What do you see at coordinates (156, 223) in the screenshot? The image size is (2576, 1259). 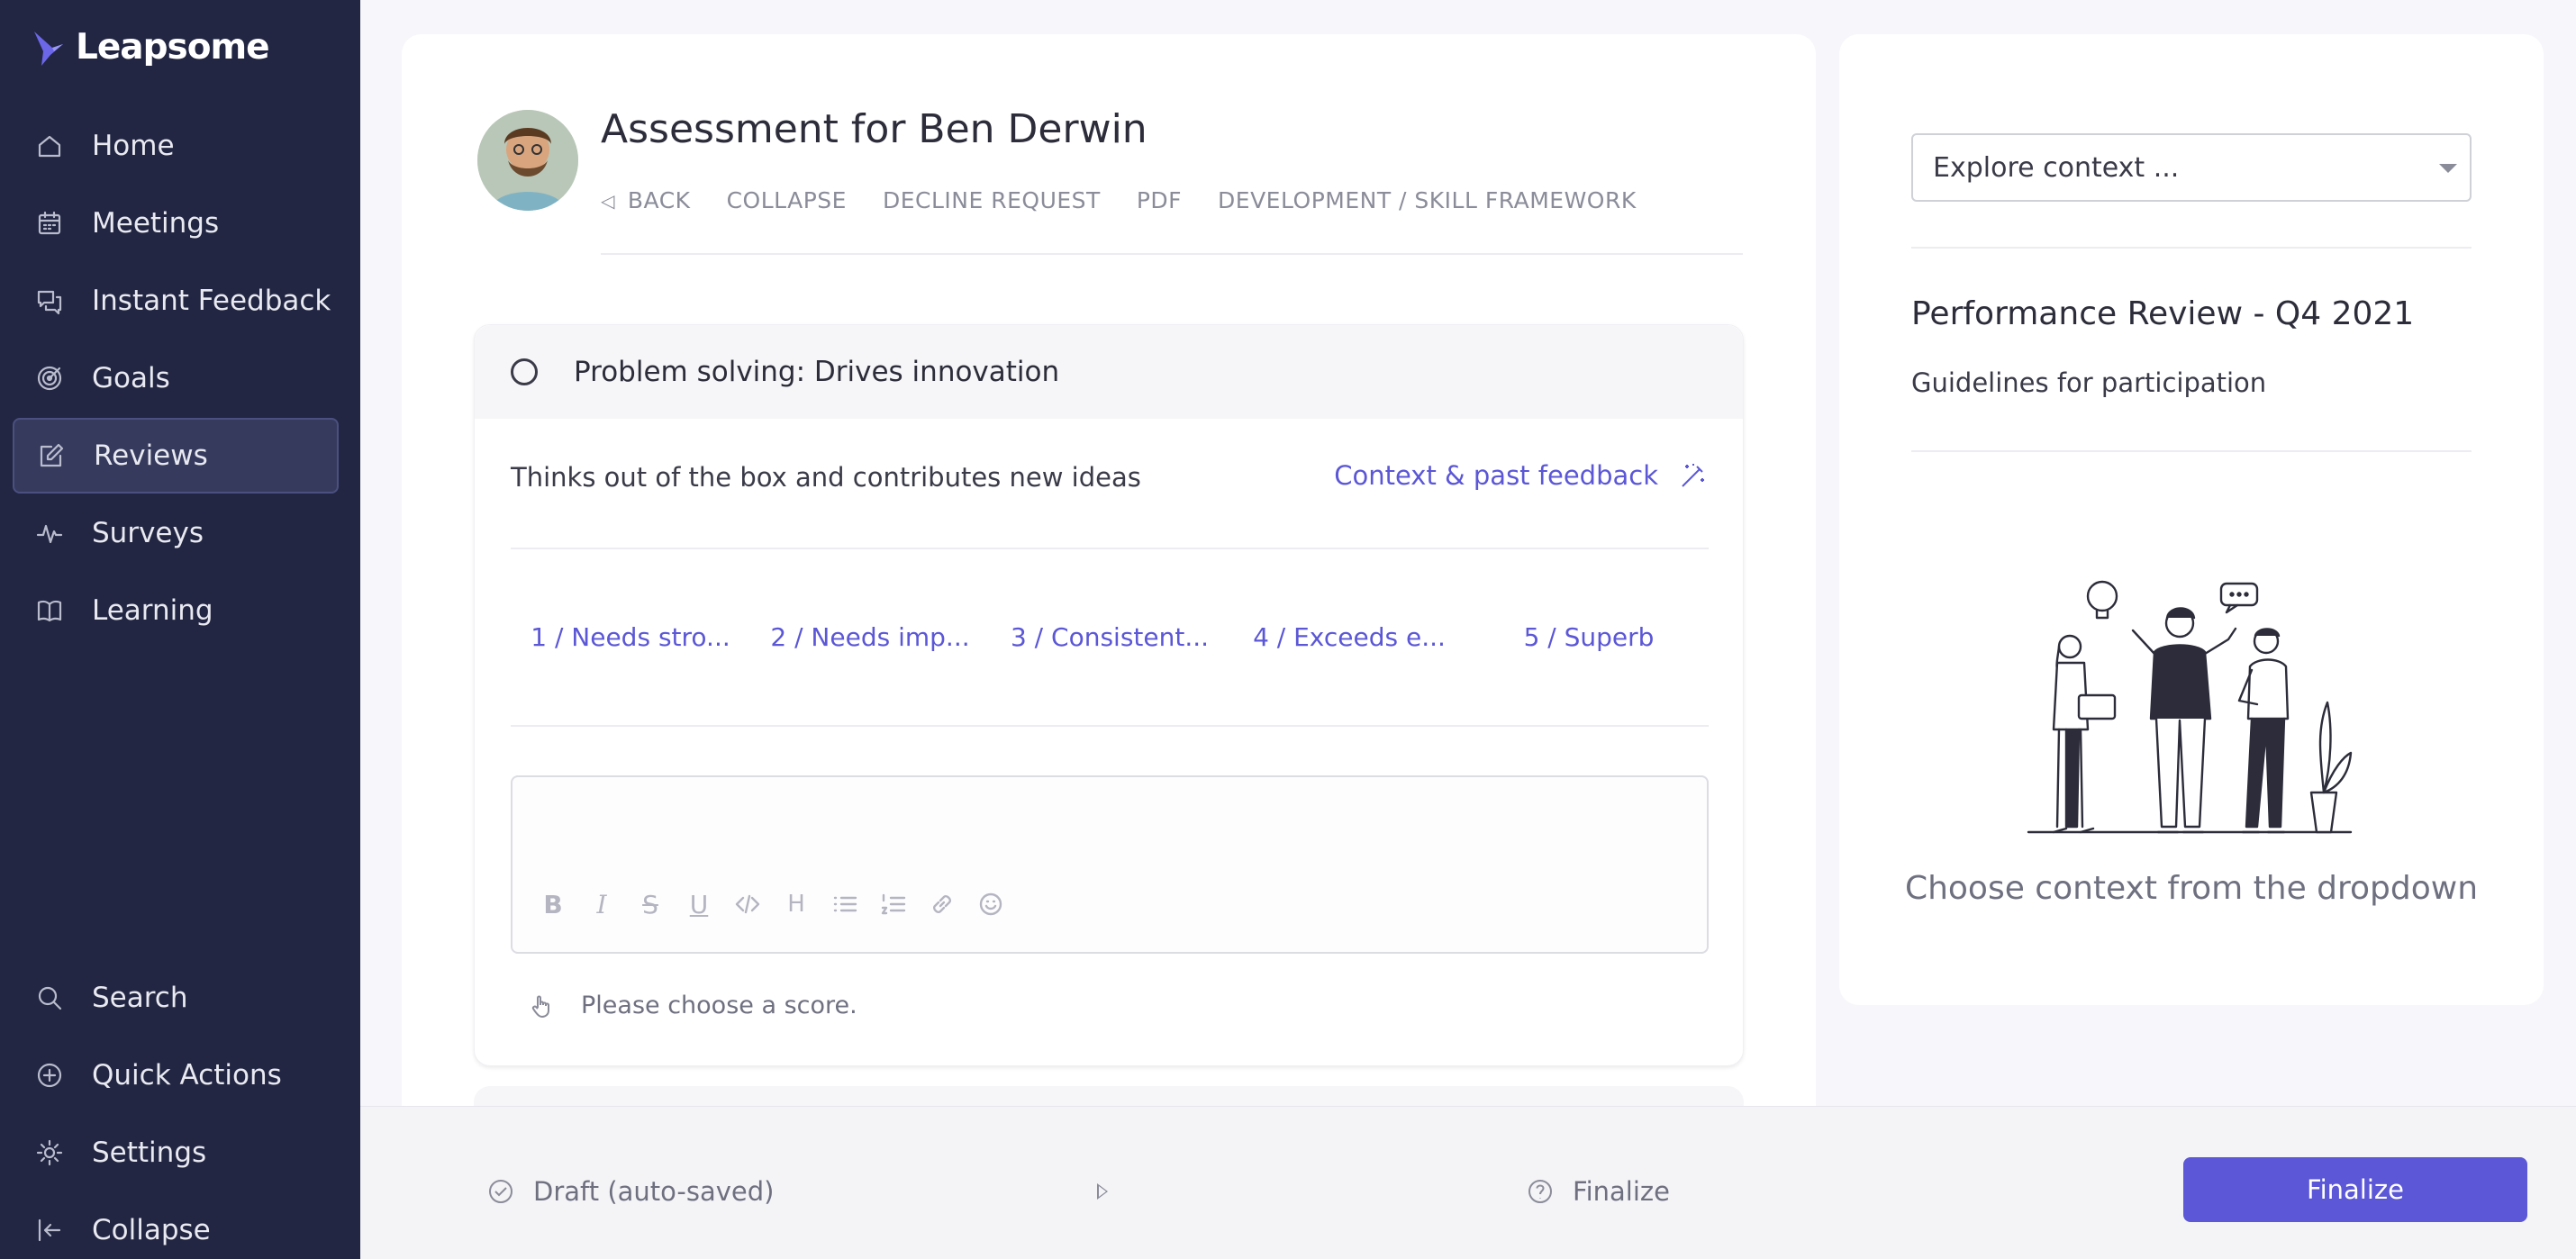 I see `sidebar-item-label: Meetings` at bounding box center [156, 223].